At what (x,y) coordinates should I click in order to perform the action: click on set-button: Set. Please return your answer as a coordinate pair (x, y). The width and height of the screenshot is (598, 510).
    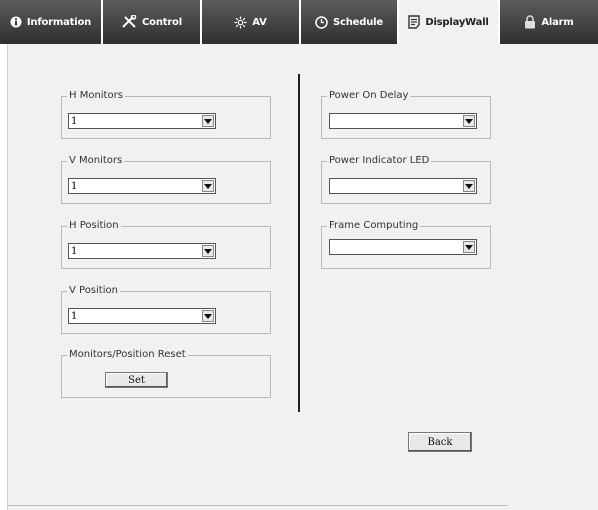
    Looking at the image, I should click on (136, 380).